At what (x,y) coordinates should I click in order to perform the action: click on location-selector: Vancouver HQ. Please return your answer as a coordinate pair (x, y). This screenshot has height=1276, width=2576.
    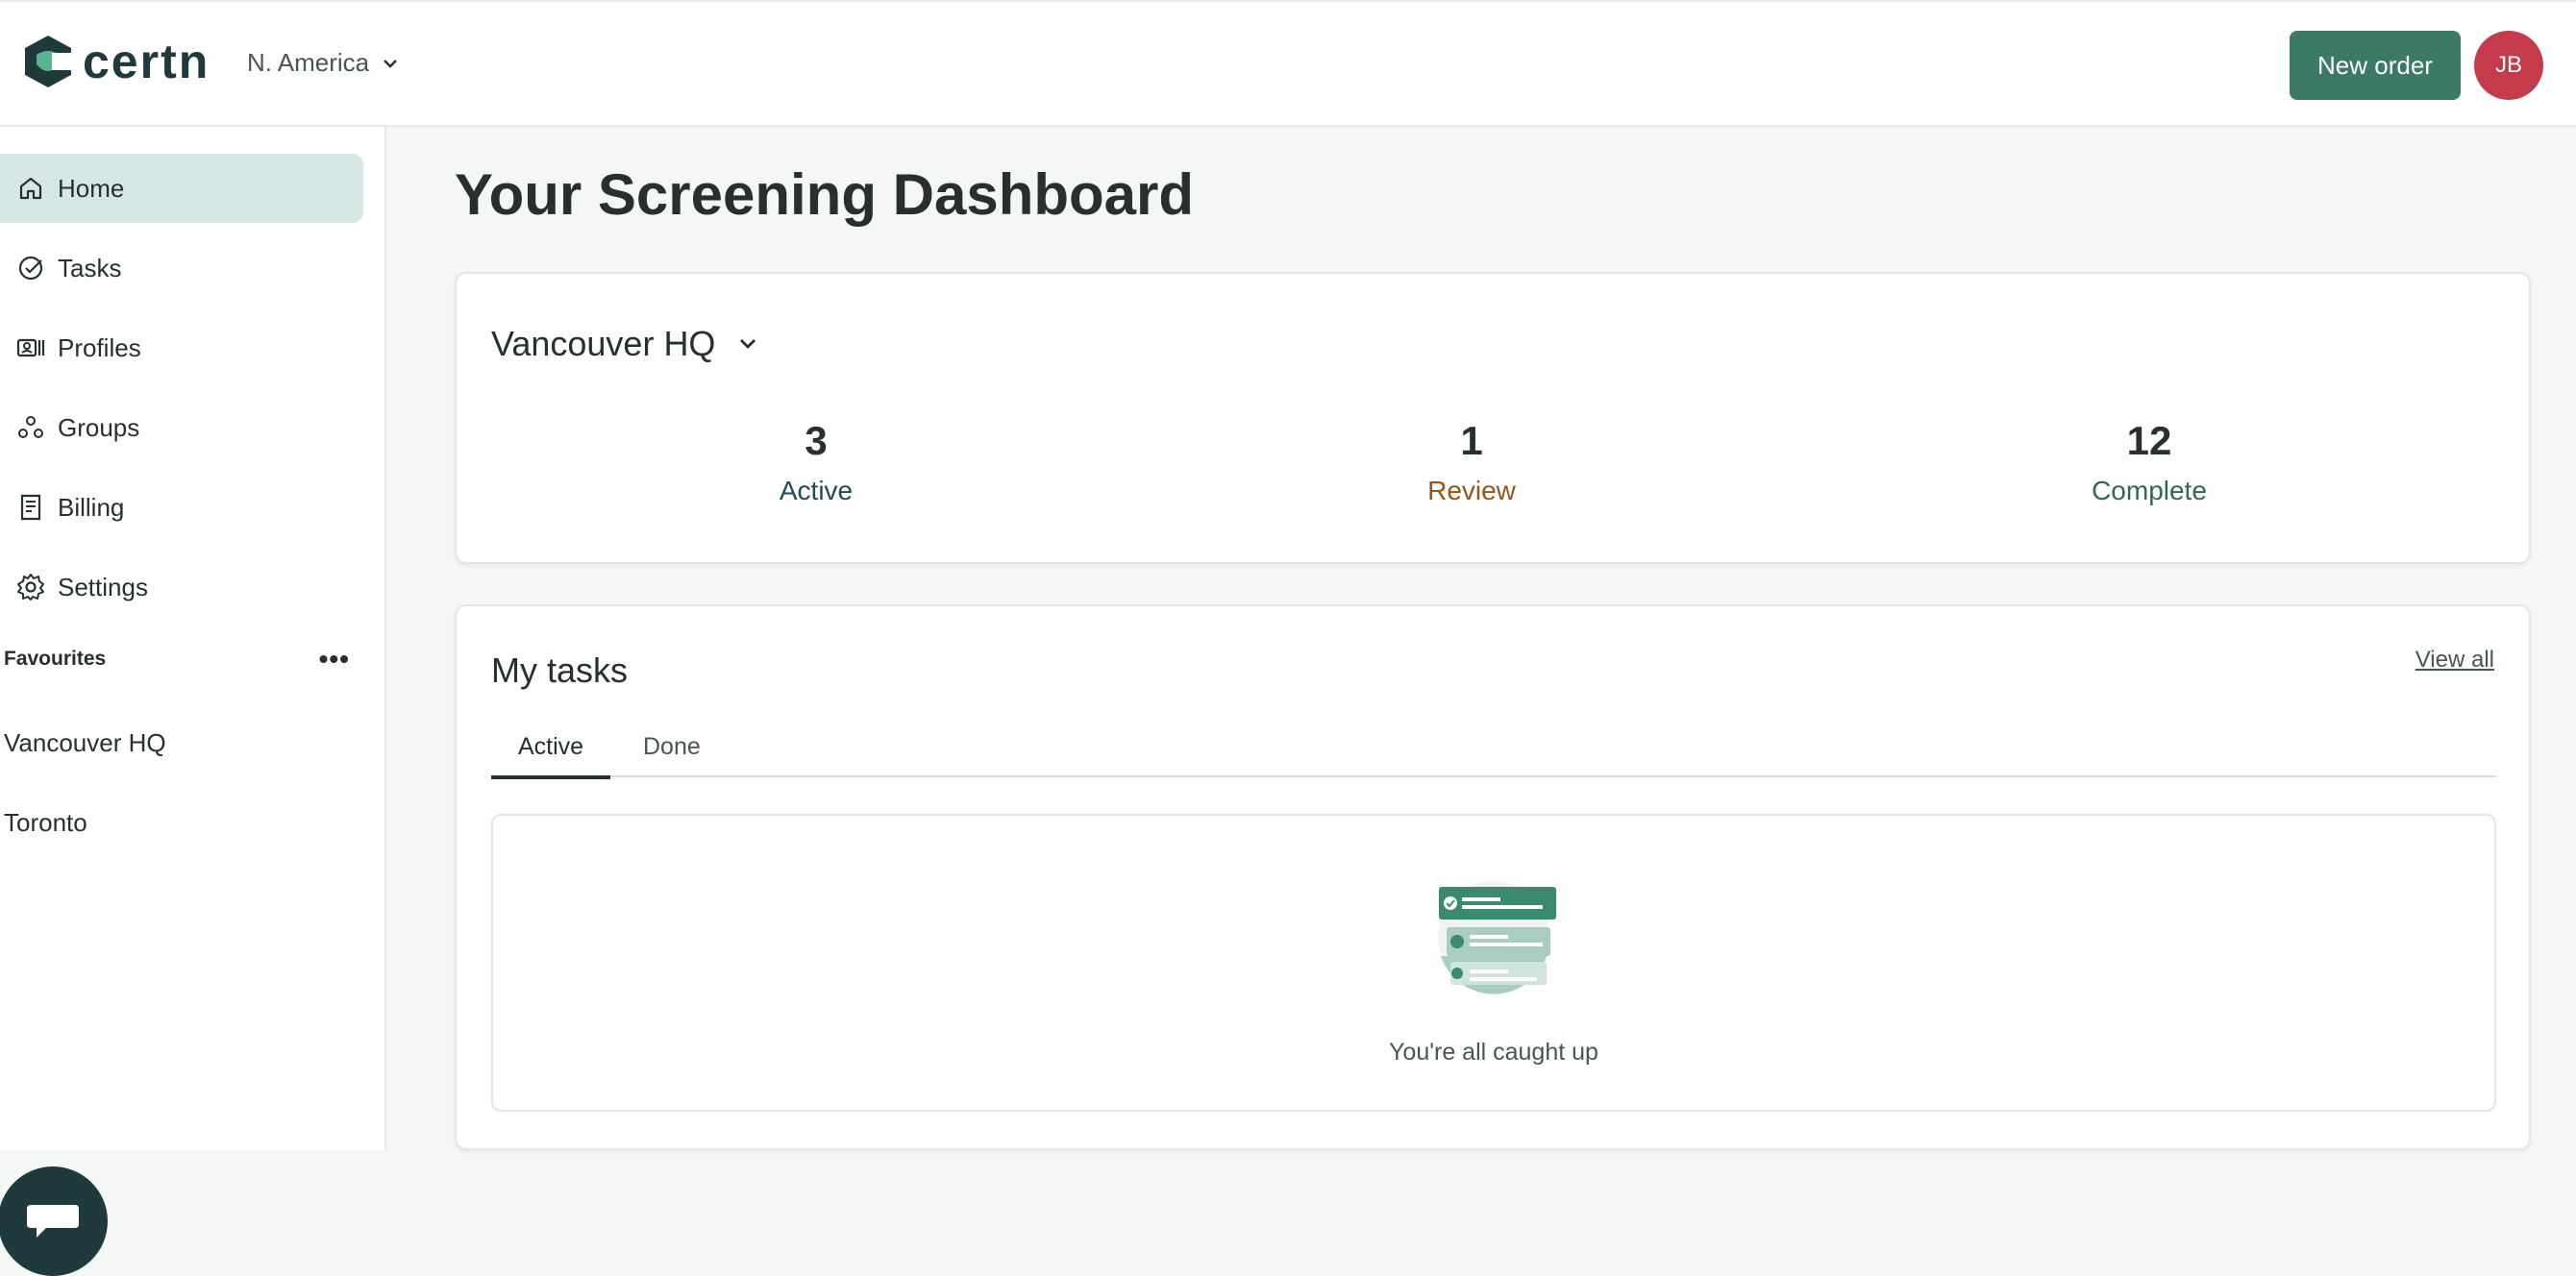
    Looking at the image, I should click on (624, 344).